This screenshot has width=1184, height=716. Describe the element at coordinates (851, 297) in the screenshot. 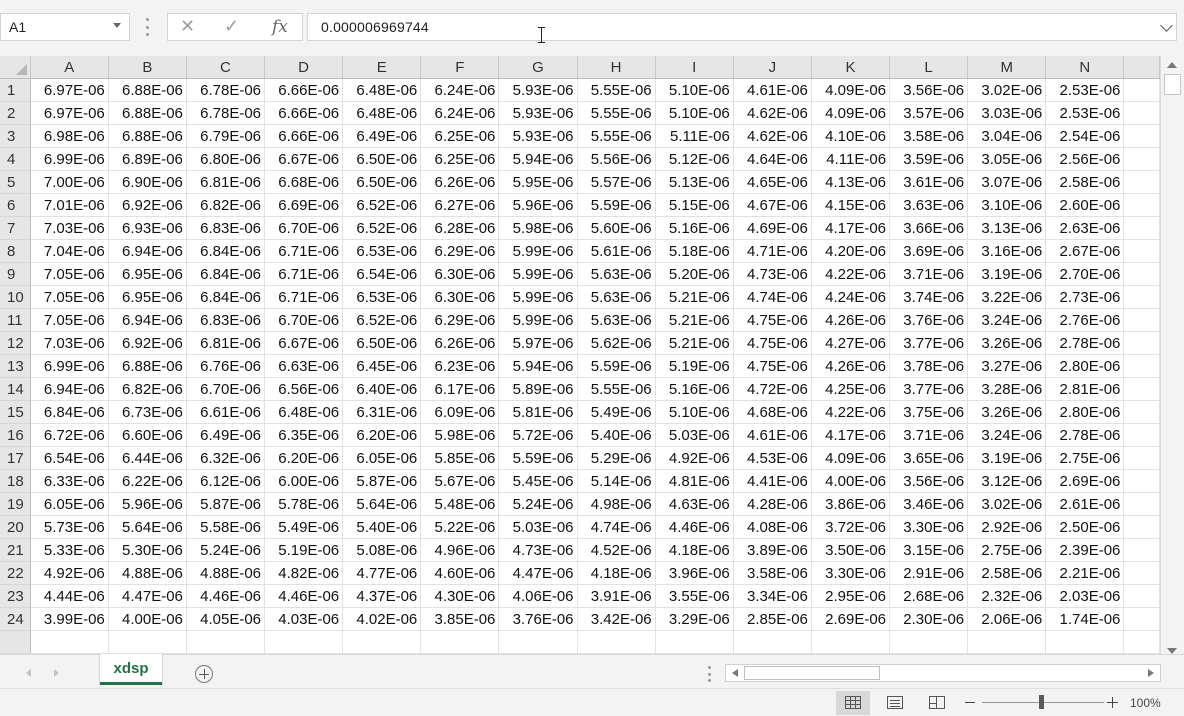

I see `cell-k10: 4.24E-06` at that location.